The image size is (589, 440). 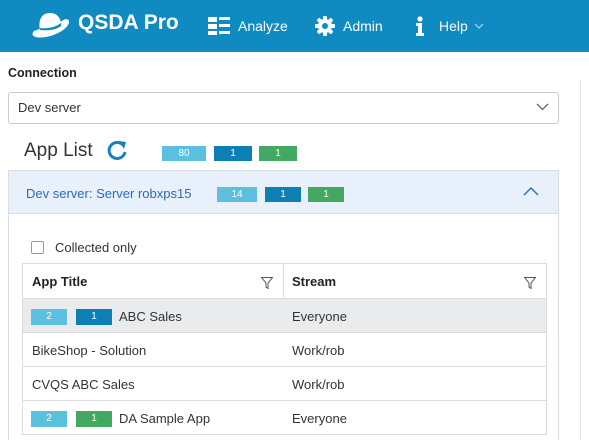 What do you see at coordinates (59, 281) in the screenshot?
I see `column-header-app-title: App Title` at bounding box center [59, 281].